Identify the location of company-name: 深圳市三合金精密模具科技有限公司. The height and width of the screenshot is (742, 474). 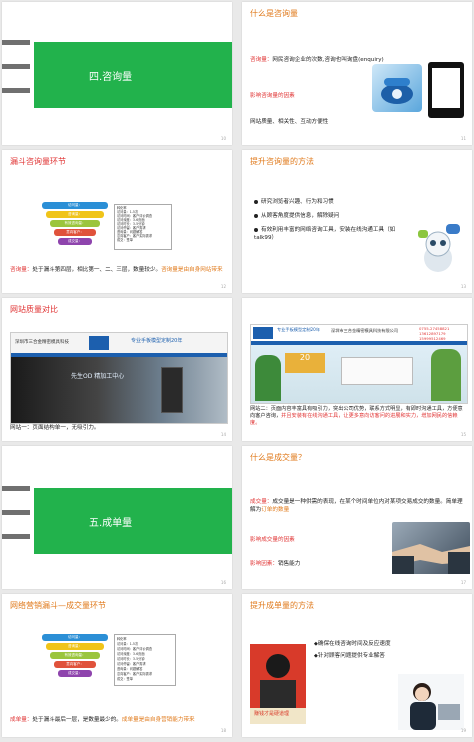
(365, 330).